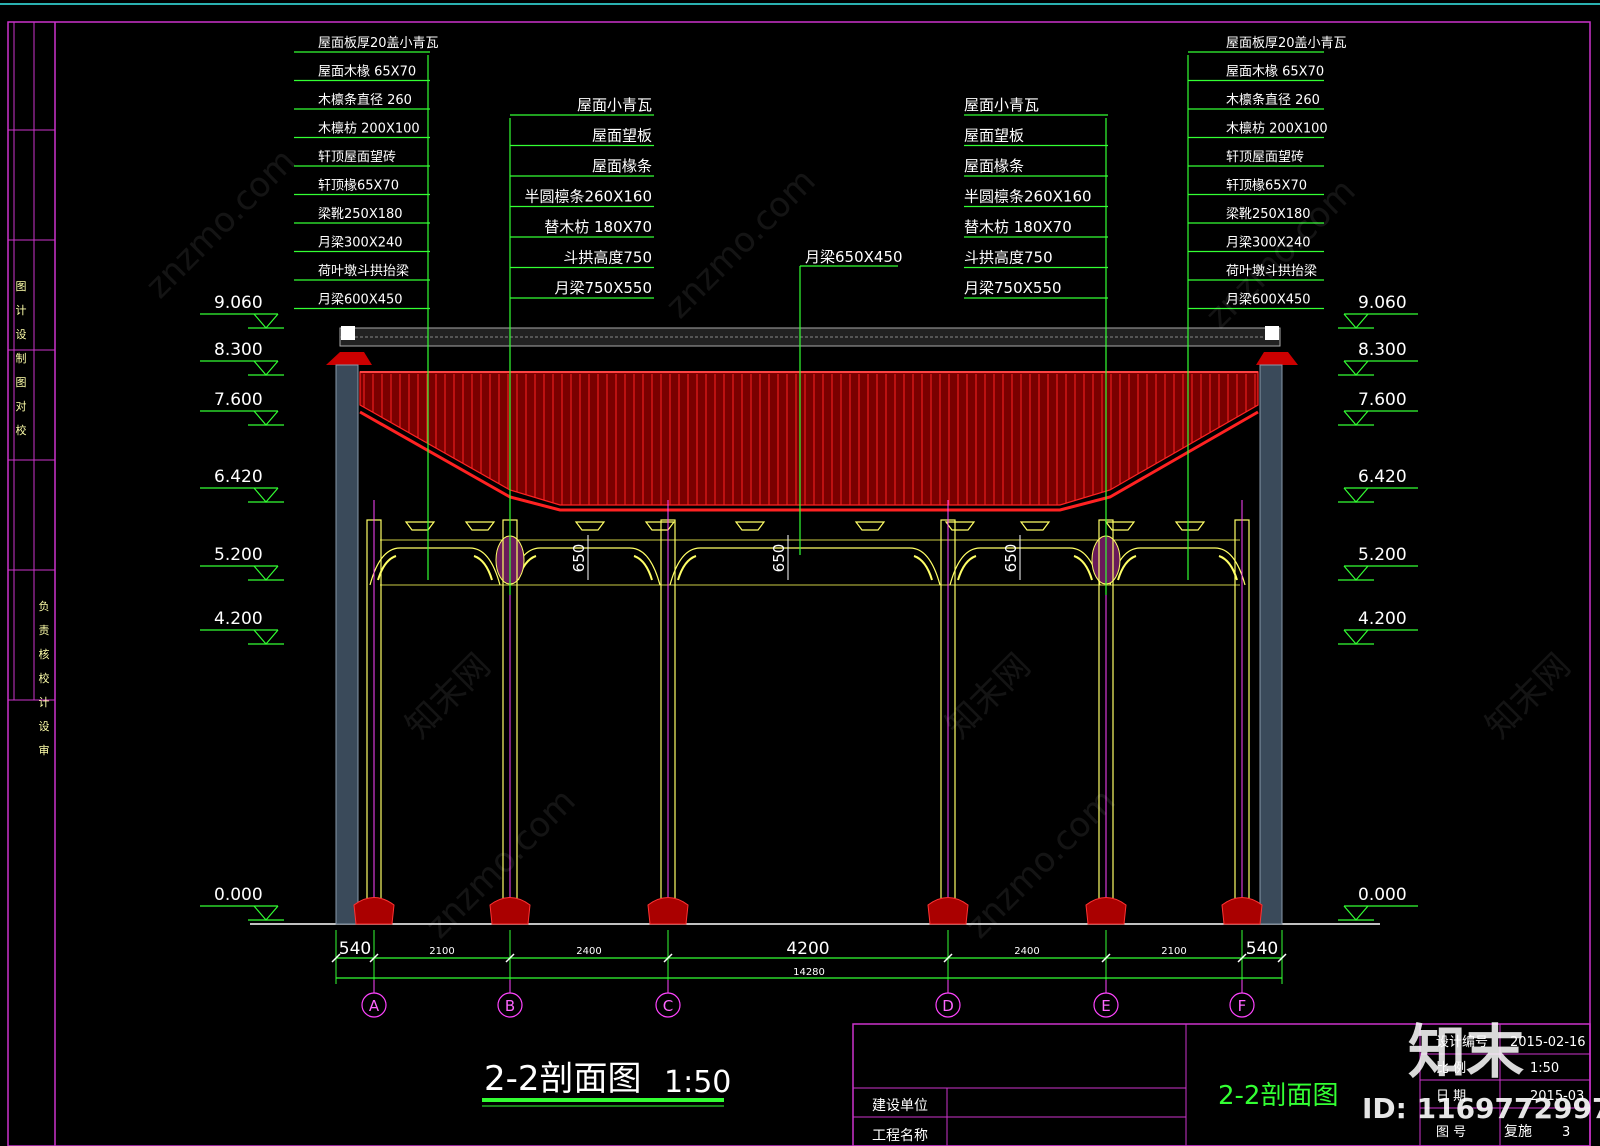 The image size is (1600, 1146). Describe the element at coordinates (510, 1006) in the screenshot. I see `axis-label: B` at that location.